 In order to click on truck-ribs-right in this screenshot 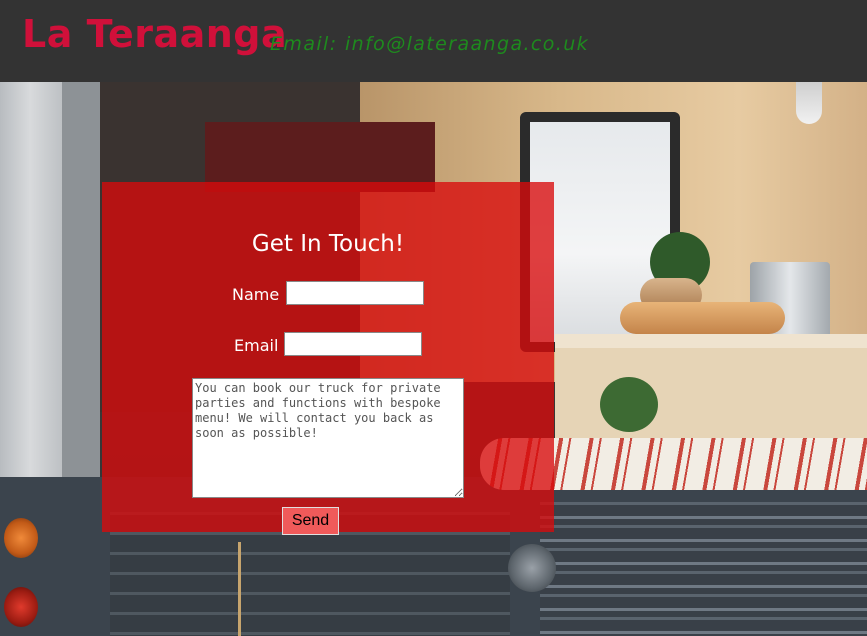, I will do `click(703, 569)`.